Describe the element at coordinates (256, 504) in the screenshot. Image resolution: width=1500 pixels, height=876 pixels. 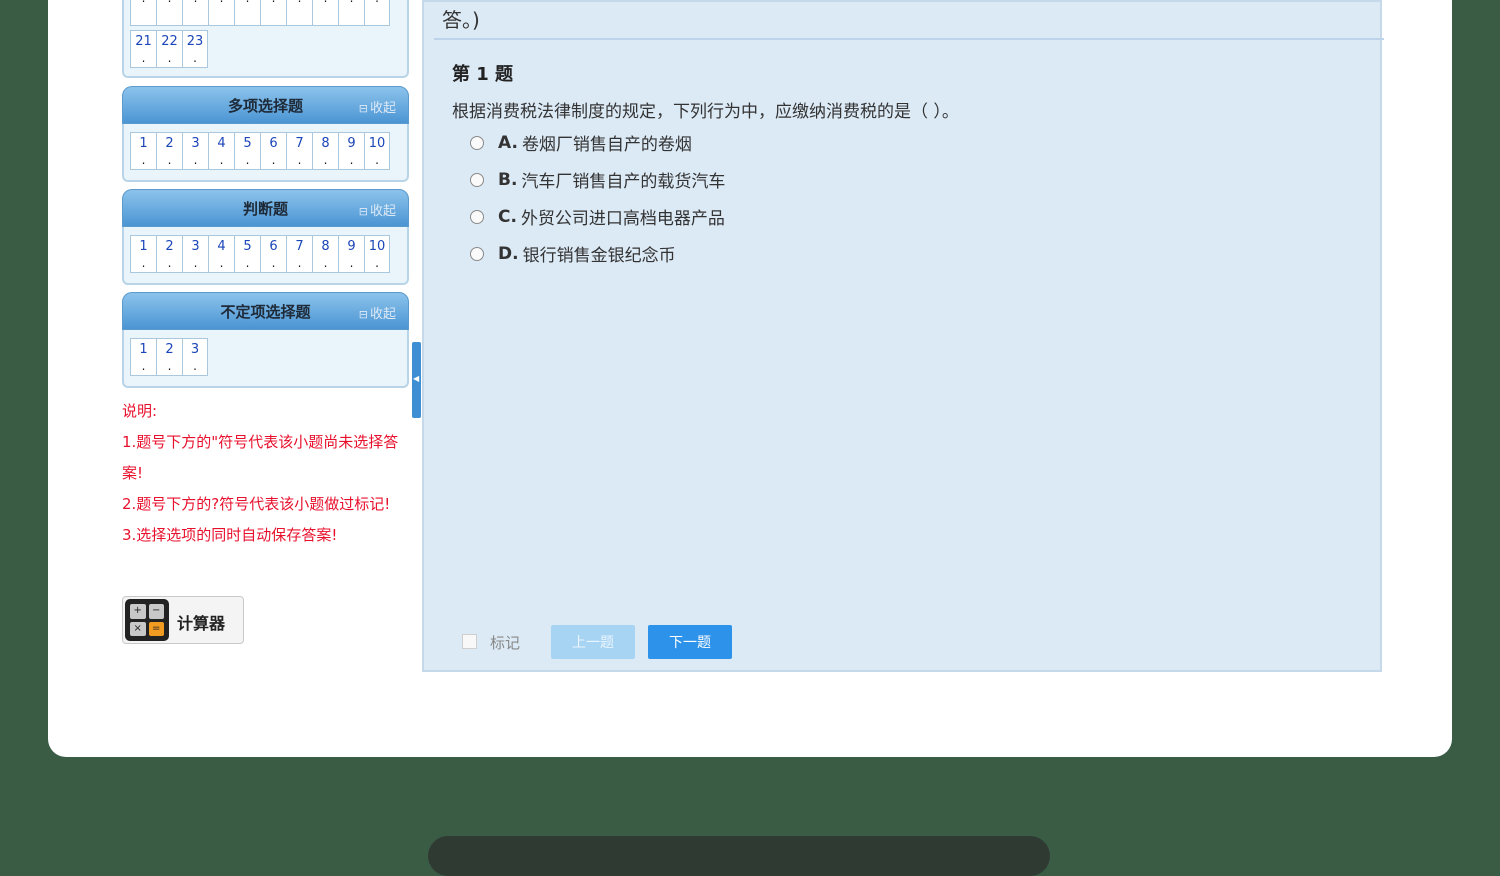
I see `note-item: 2.题号下方的?符号代表该小题做过标记!` at that location.